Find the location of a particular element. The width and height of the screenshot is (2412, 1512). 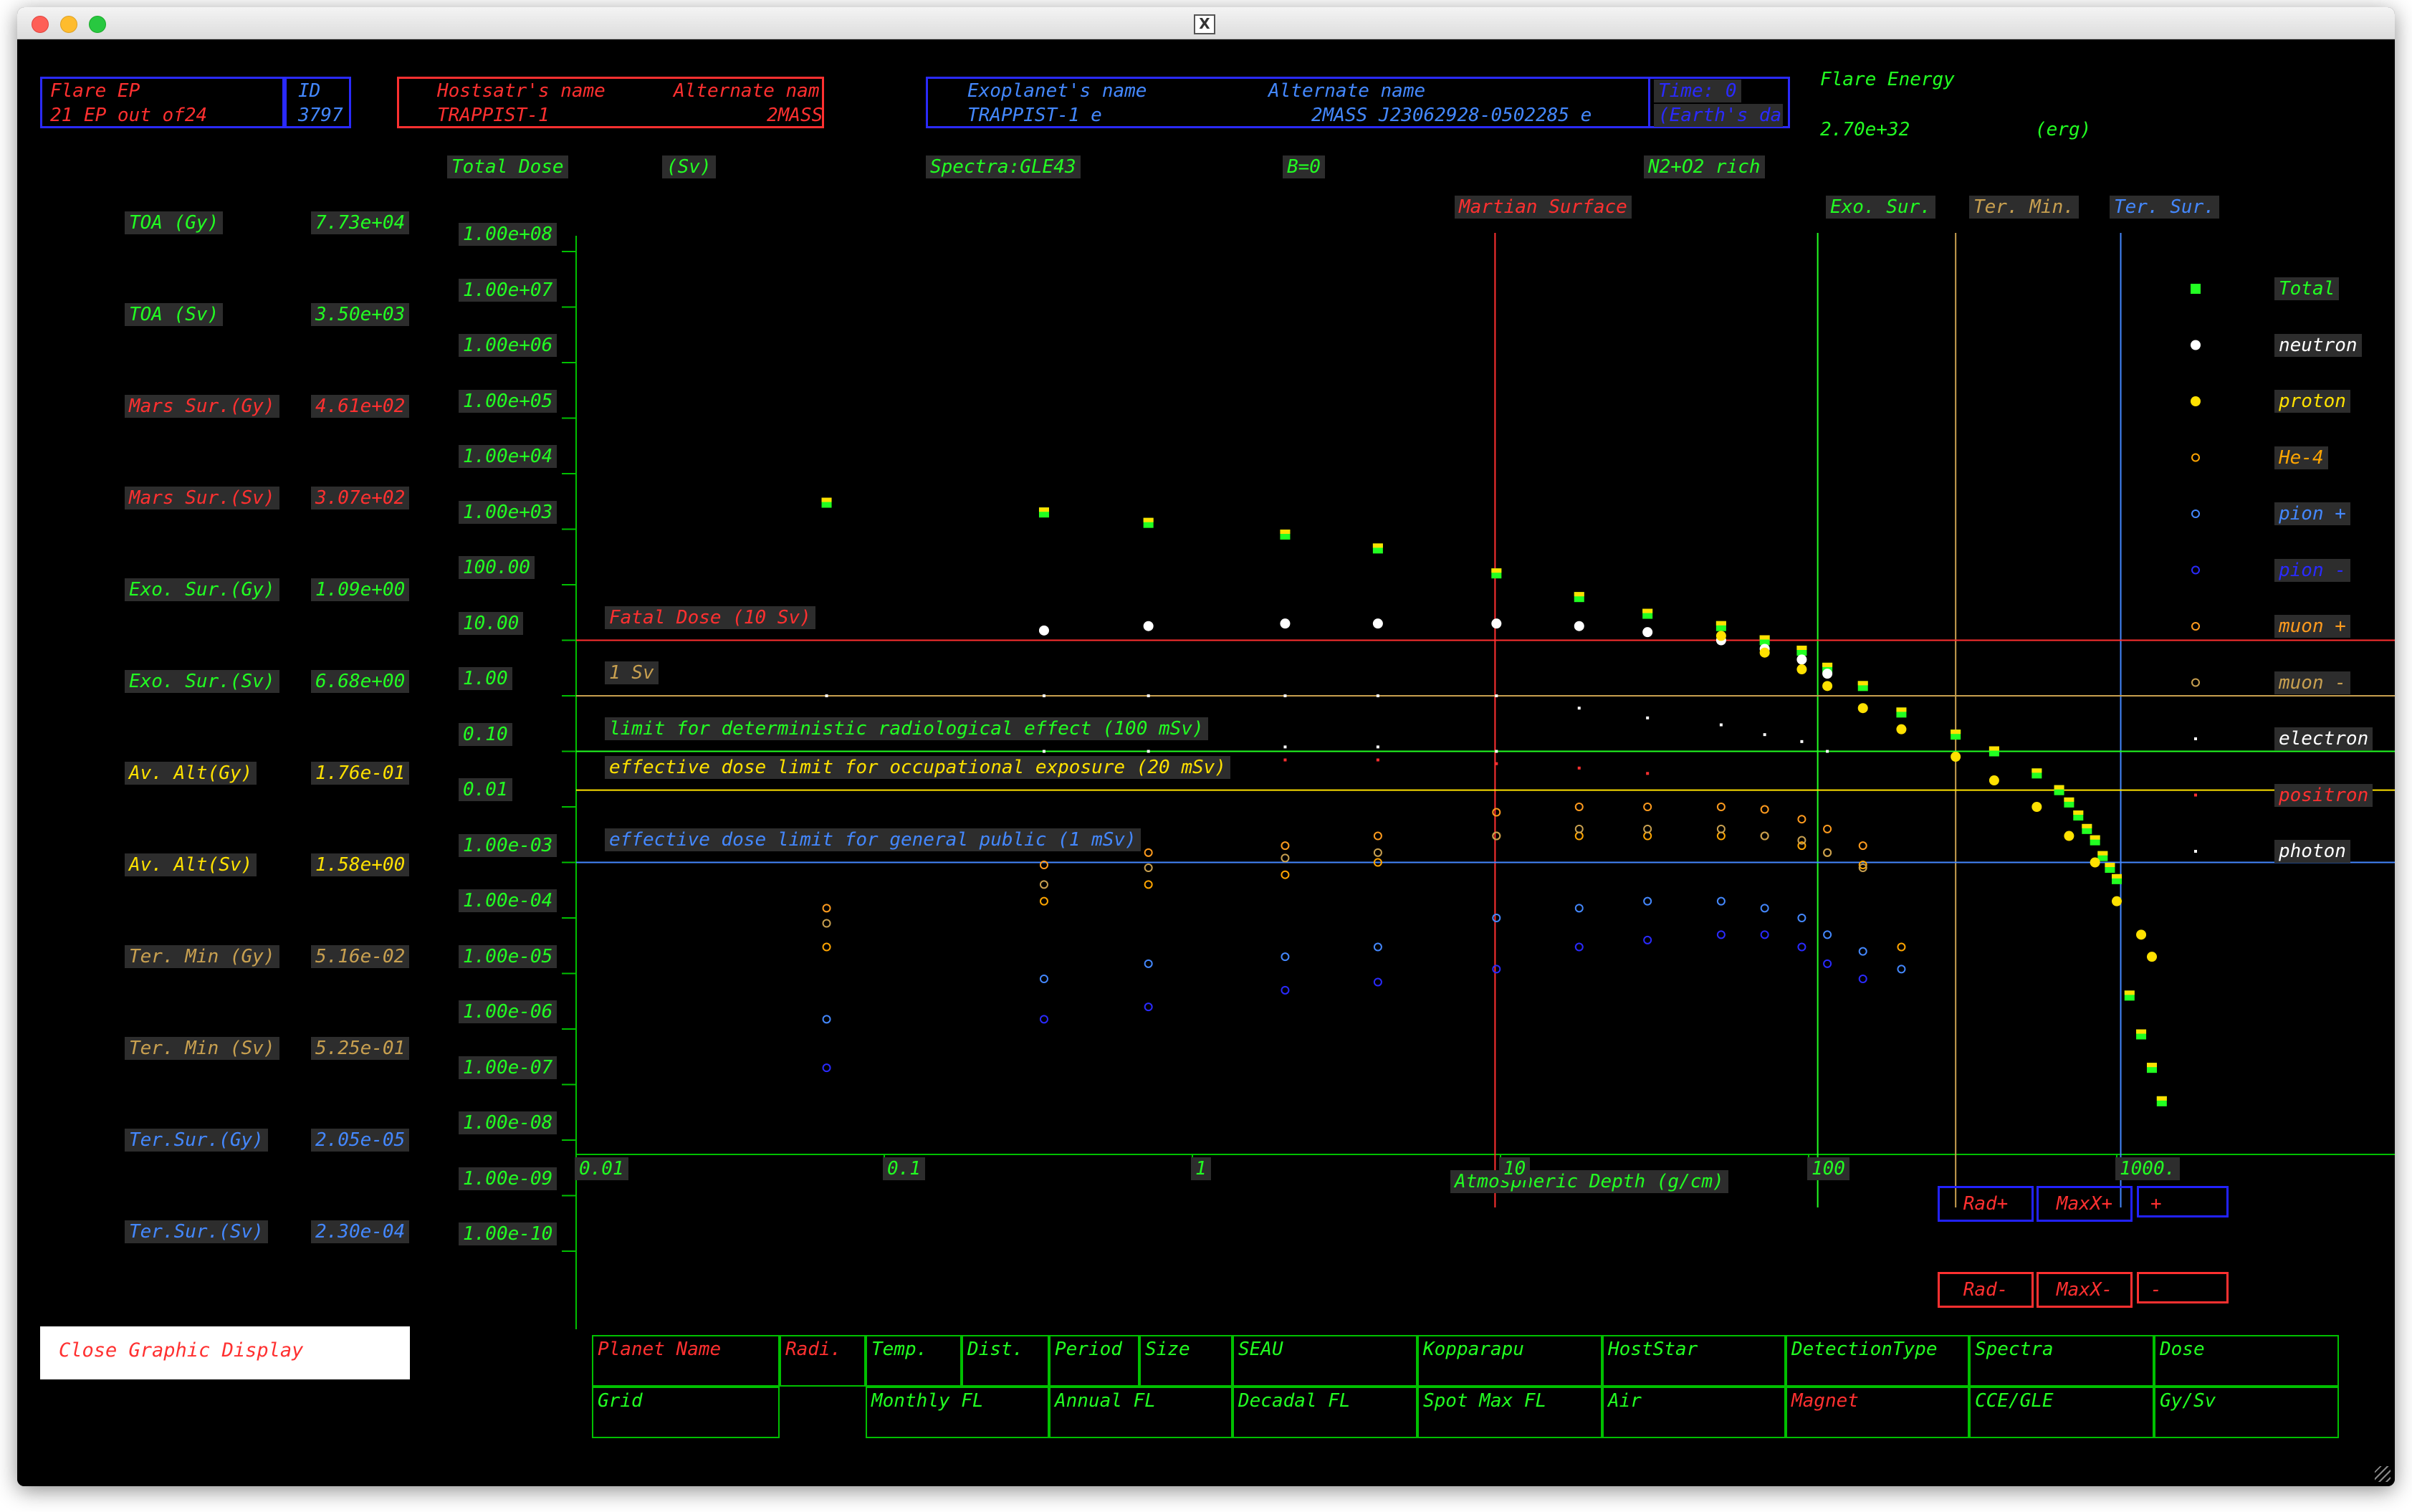

maxx-minus-button: MaxX- is located at coordinates (2085, 1290).